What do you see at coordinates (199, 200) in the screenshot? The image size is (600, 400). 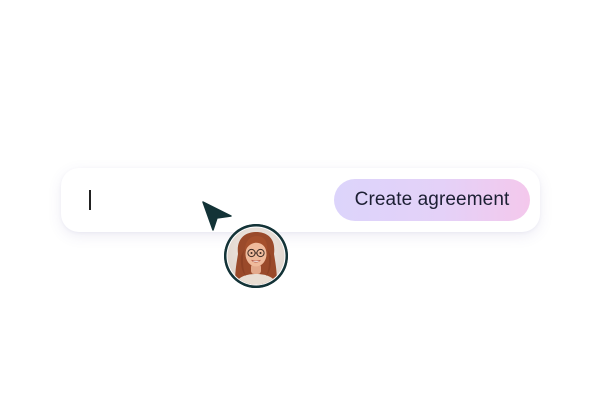 I see `agreement-text-input` at bounding box center [199, 200].